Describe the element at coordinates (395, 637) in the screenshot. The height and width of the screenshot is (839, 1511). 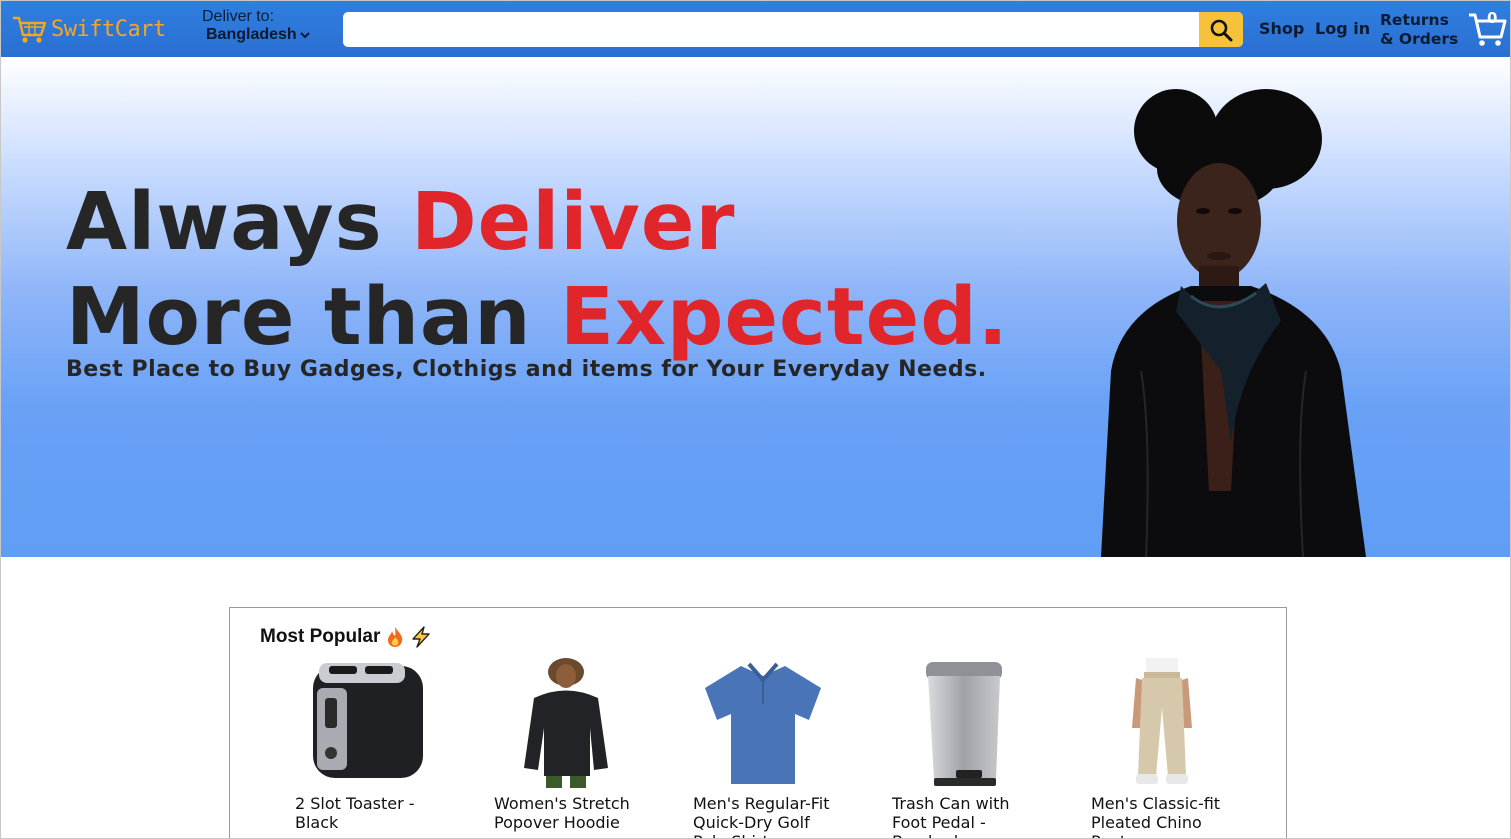
I see `fire-icon` at that location.